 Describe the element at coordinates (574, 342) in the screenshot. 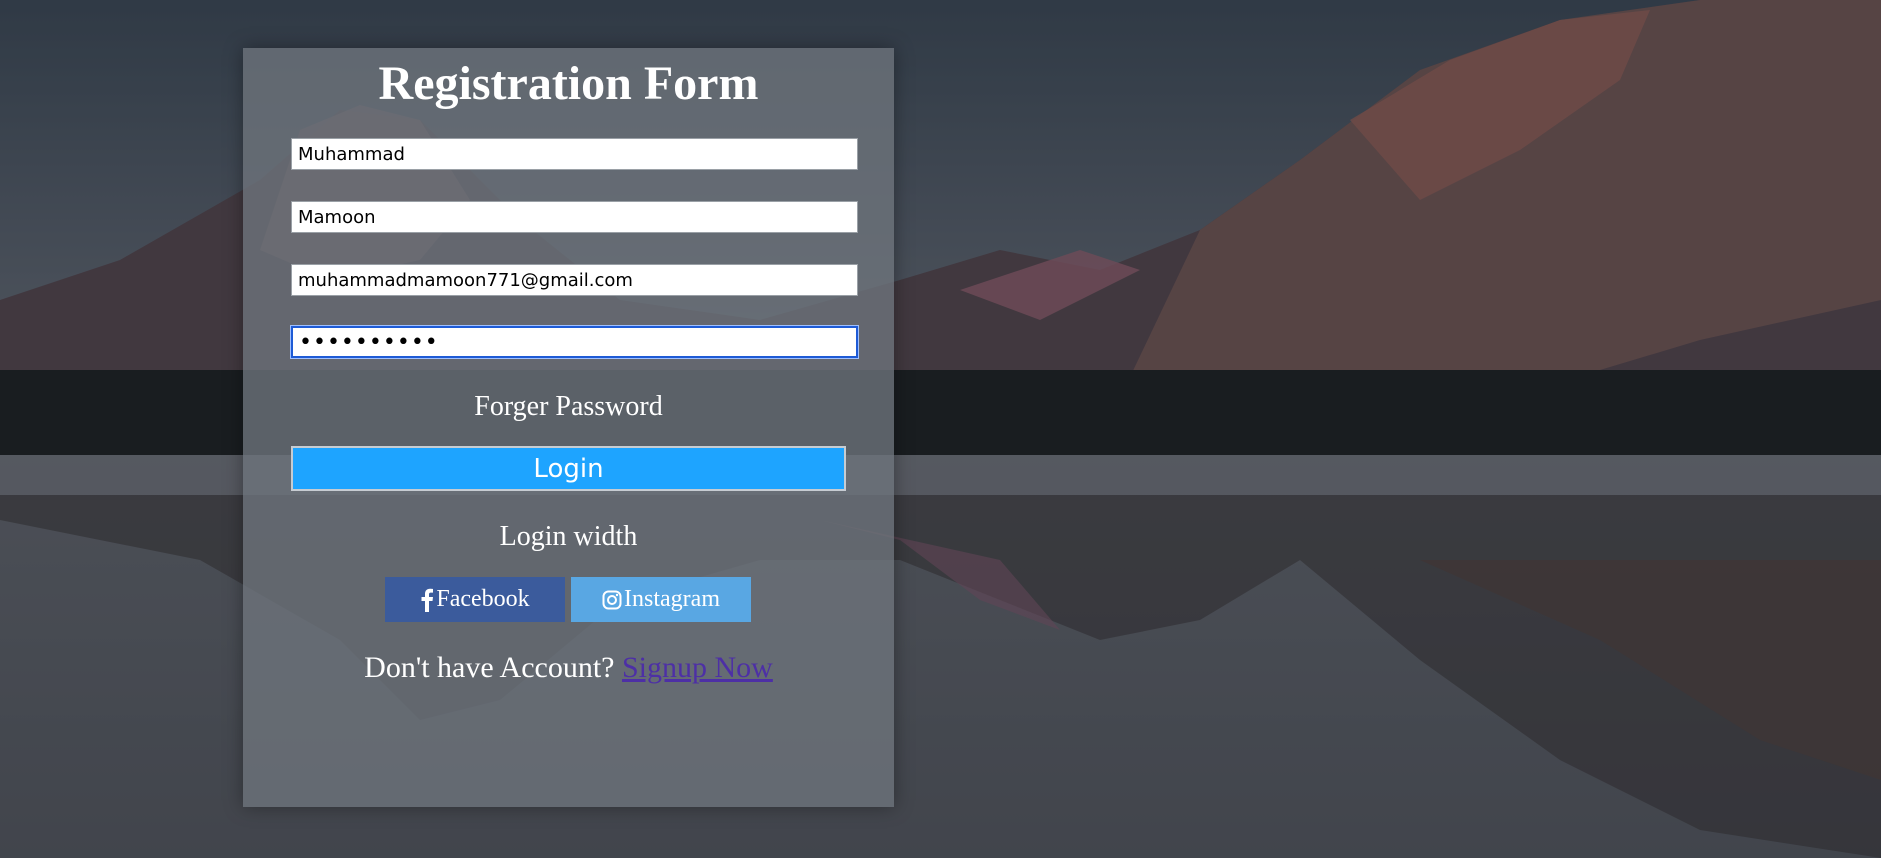

I see `password-field` at that location.